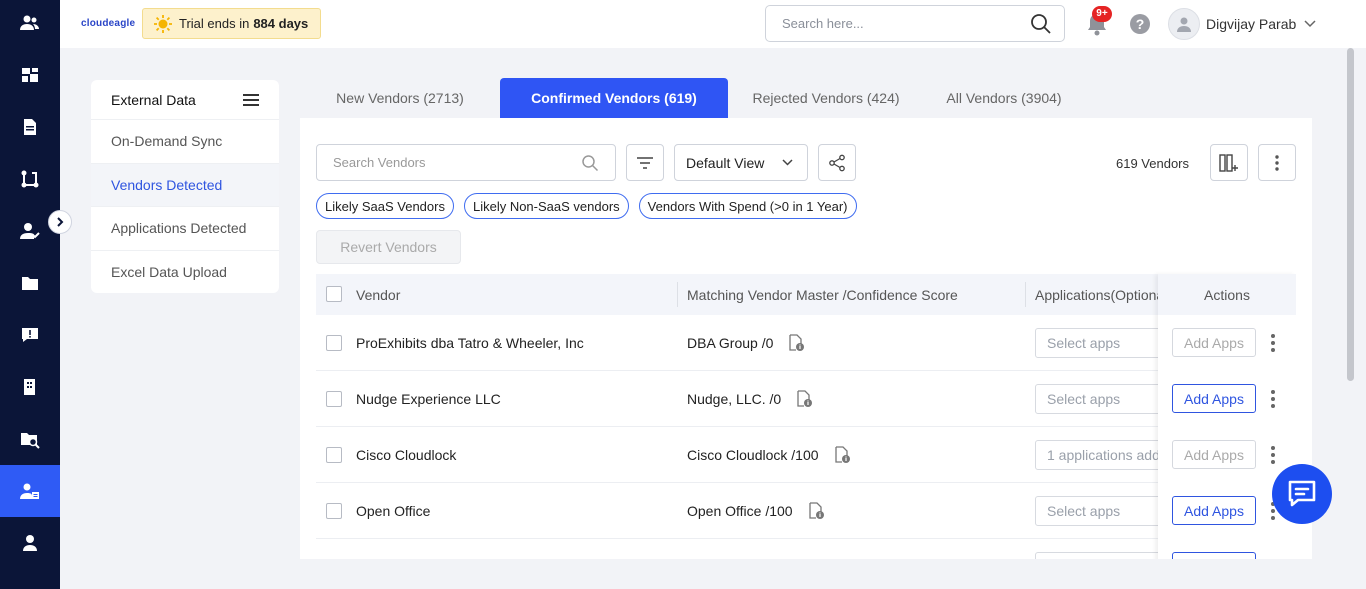 The image size is (1366, 589). What do you see at coordinates (1153, 163) in the screenshot?
I see `vendor-count: 619 Vendors` at bounding box center [1153, 163].